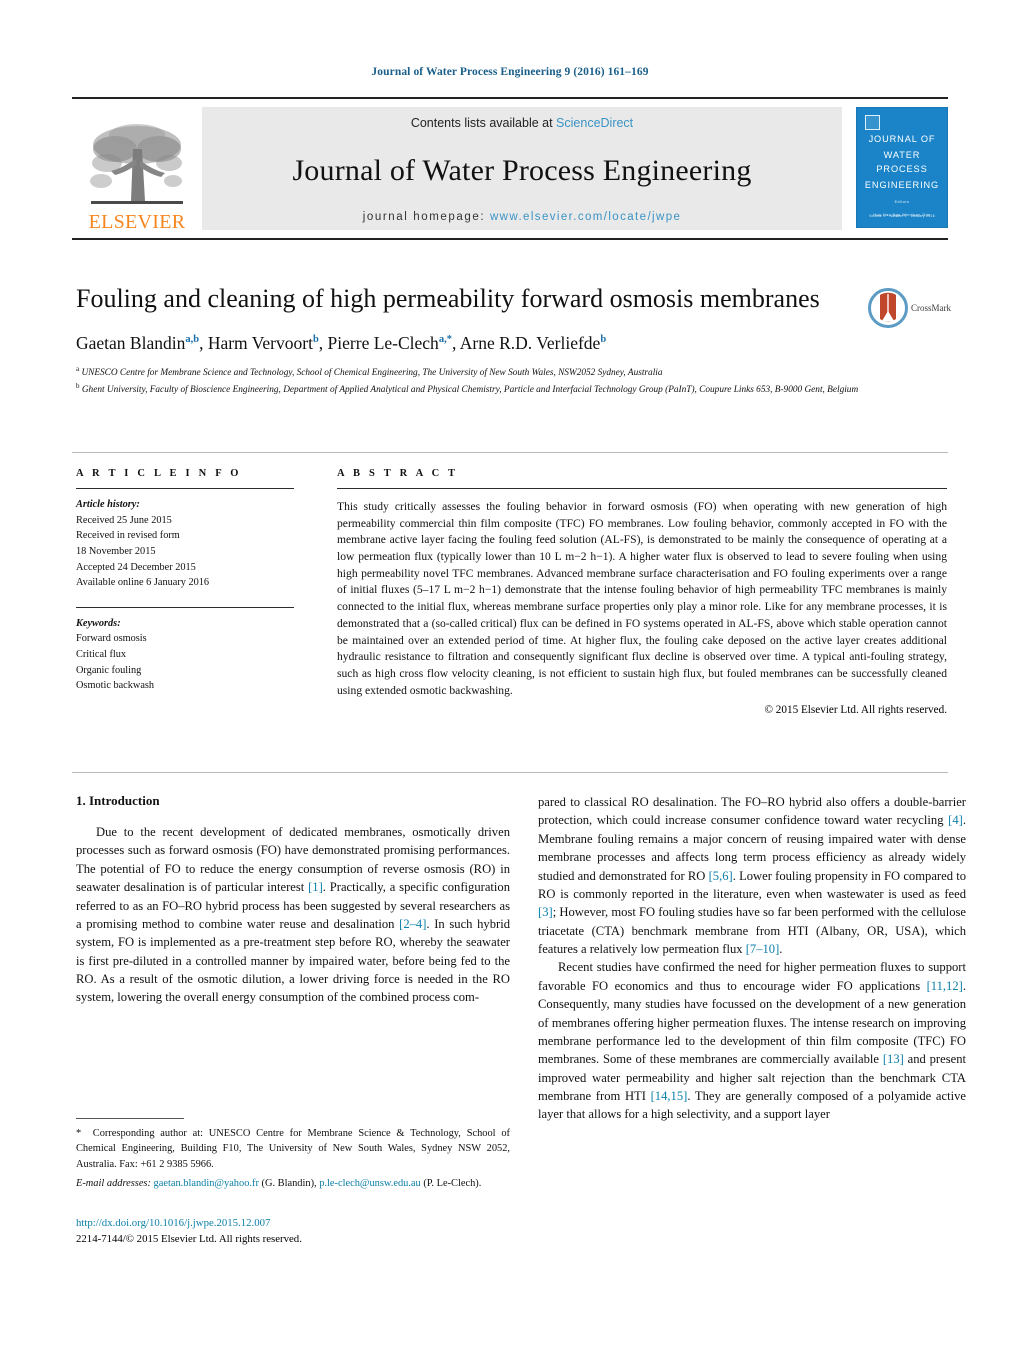 This screenshot has width=1020, height=1351. What do you see at coordinates (902, 202) in the screenshot?
I see `cover-editors-label: Editors` at bounding box center [902, 202].